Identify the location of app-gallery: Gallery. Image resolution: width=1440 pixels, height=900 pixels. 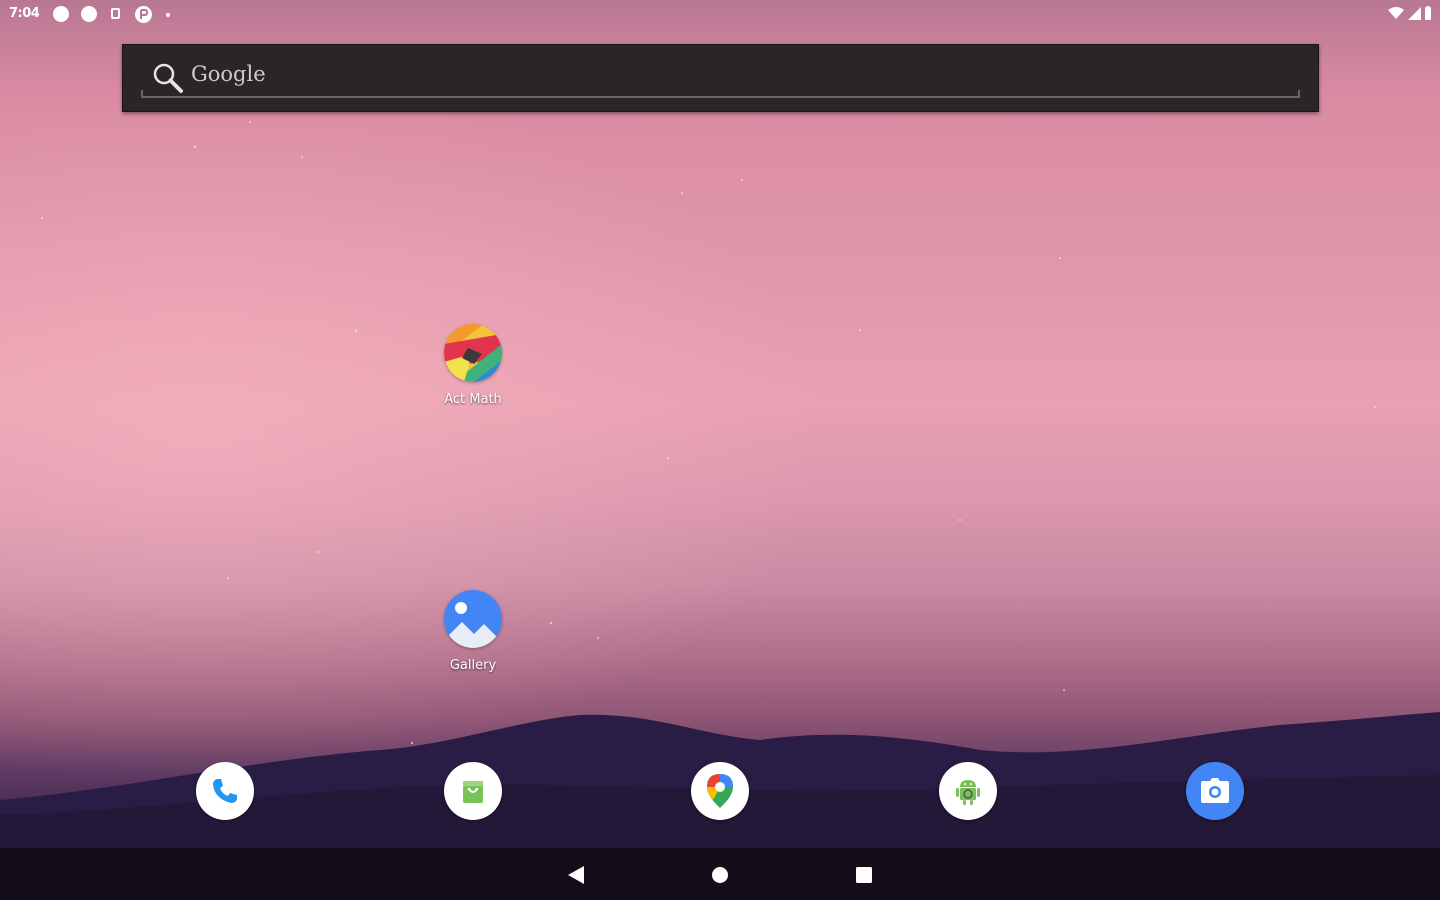
(473, 631).